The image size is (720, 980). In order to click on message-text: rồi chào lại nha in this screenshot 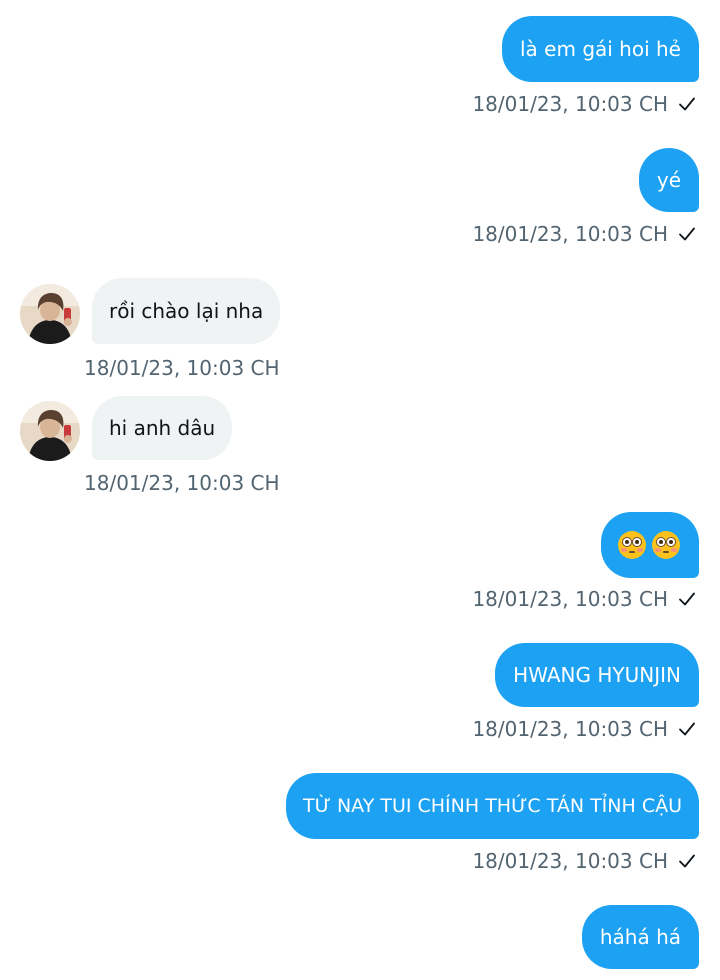, I will do `click(186, 311)`.